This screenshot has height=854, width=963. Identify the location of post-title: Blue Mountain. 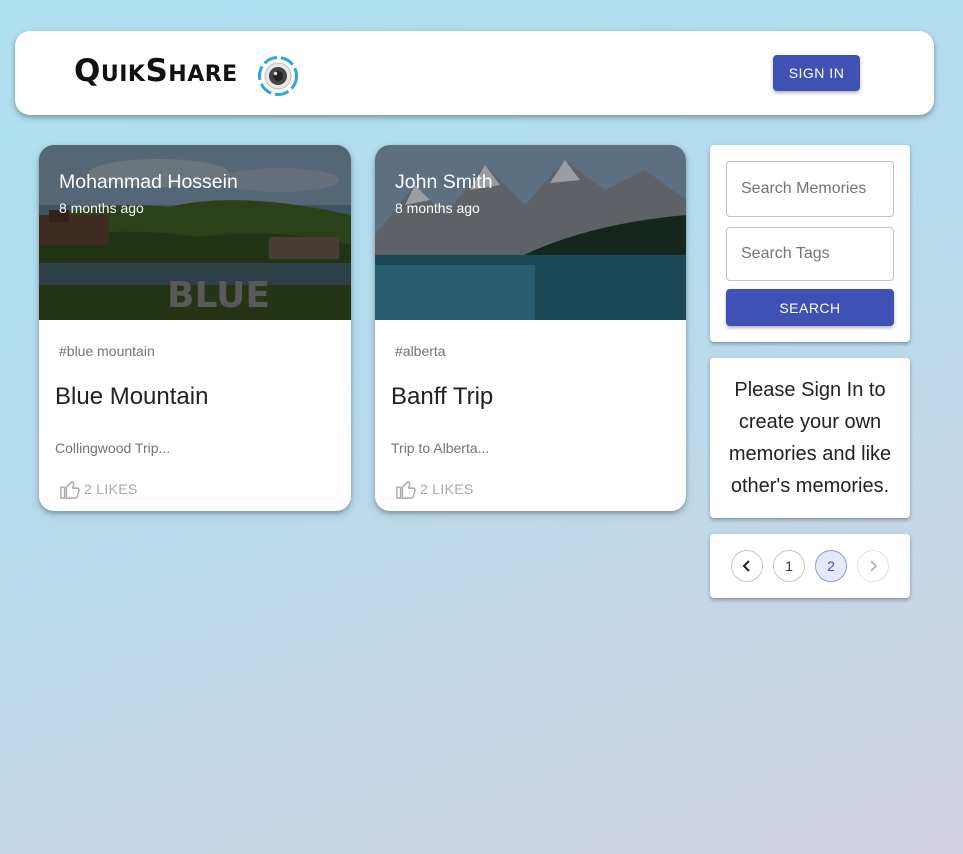
(132, 396).